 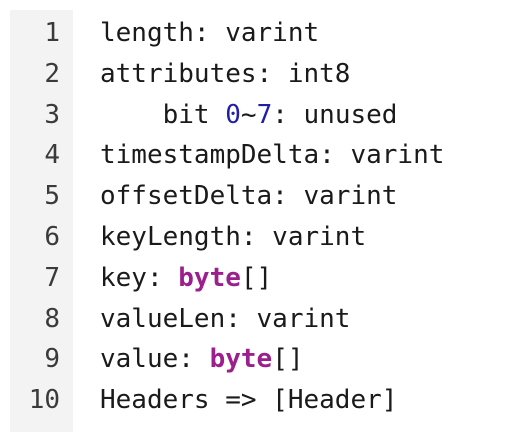 What do you see at coordinates (335, 114) in the screenshot?
I see `unused-label: : unused` at bounding box center [335, 114].